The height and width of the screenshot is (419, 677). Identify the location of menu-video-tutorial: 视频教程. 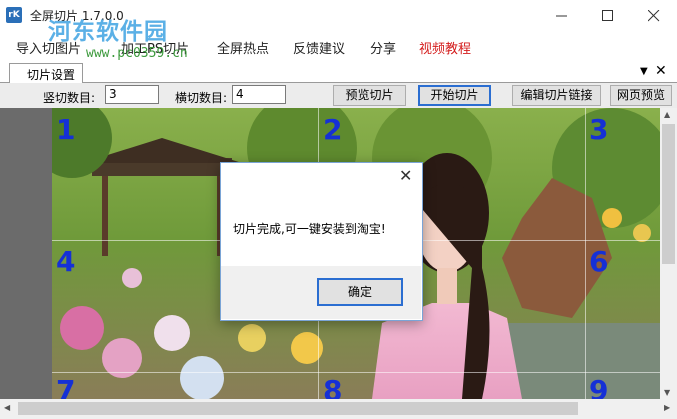
(445, 47).